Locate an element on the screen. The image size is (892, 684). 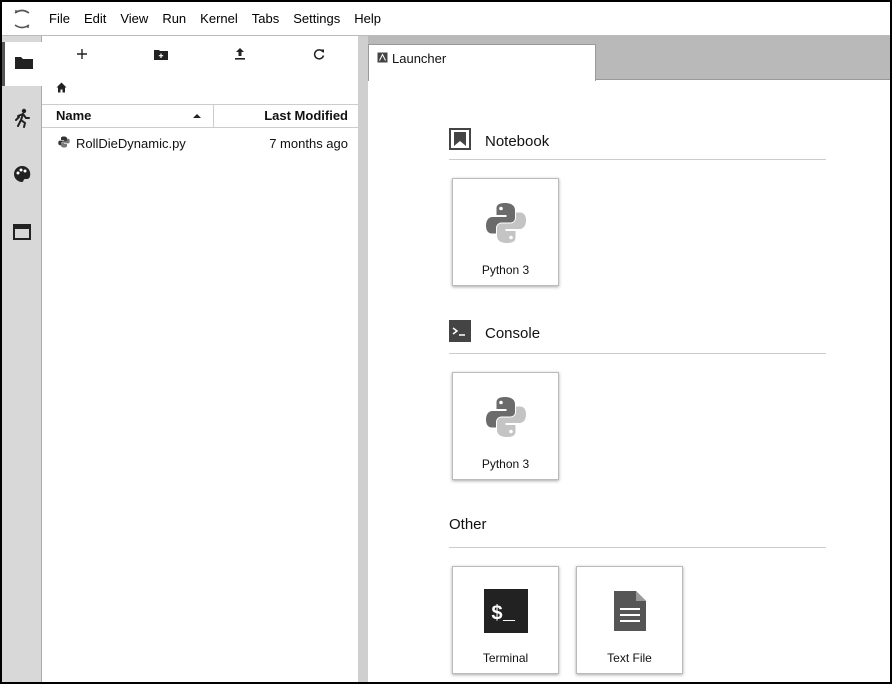
new-folder-icon is located at coordinates (160, 56).